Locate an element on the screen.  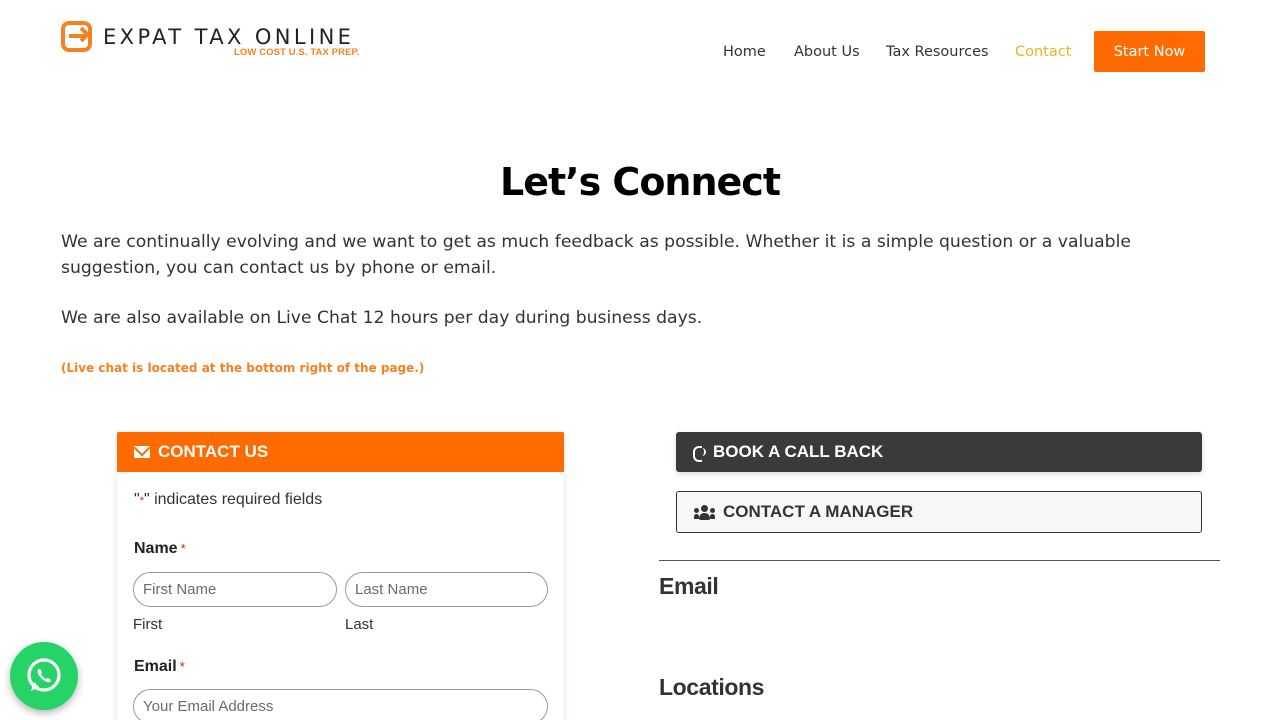
book-call-back-label: BOOK A CALL BACK is located at coordinates (798, 451).